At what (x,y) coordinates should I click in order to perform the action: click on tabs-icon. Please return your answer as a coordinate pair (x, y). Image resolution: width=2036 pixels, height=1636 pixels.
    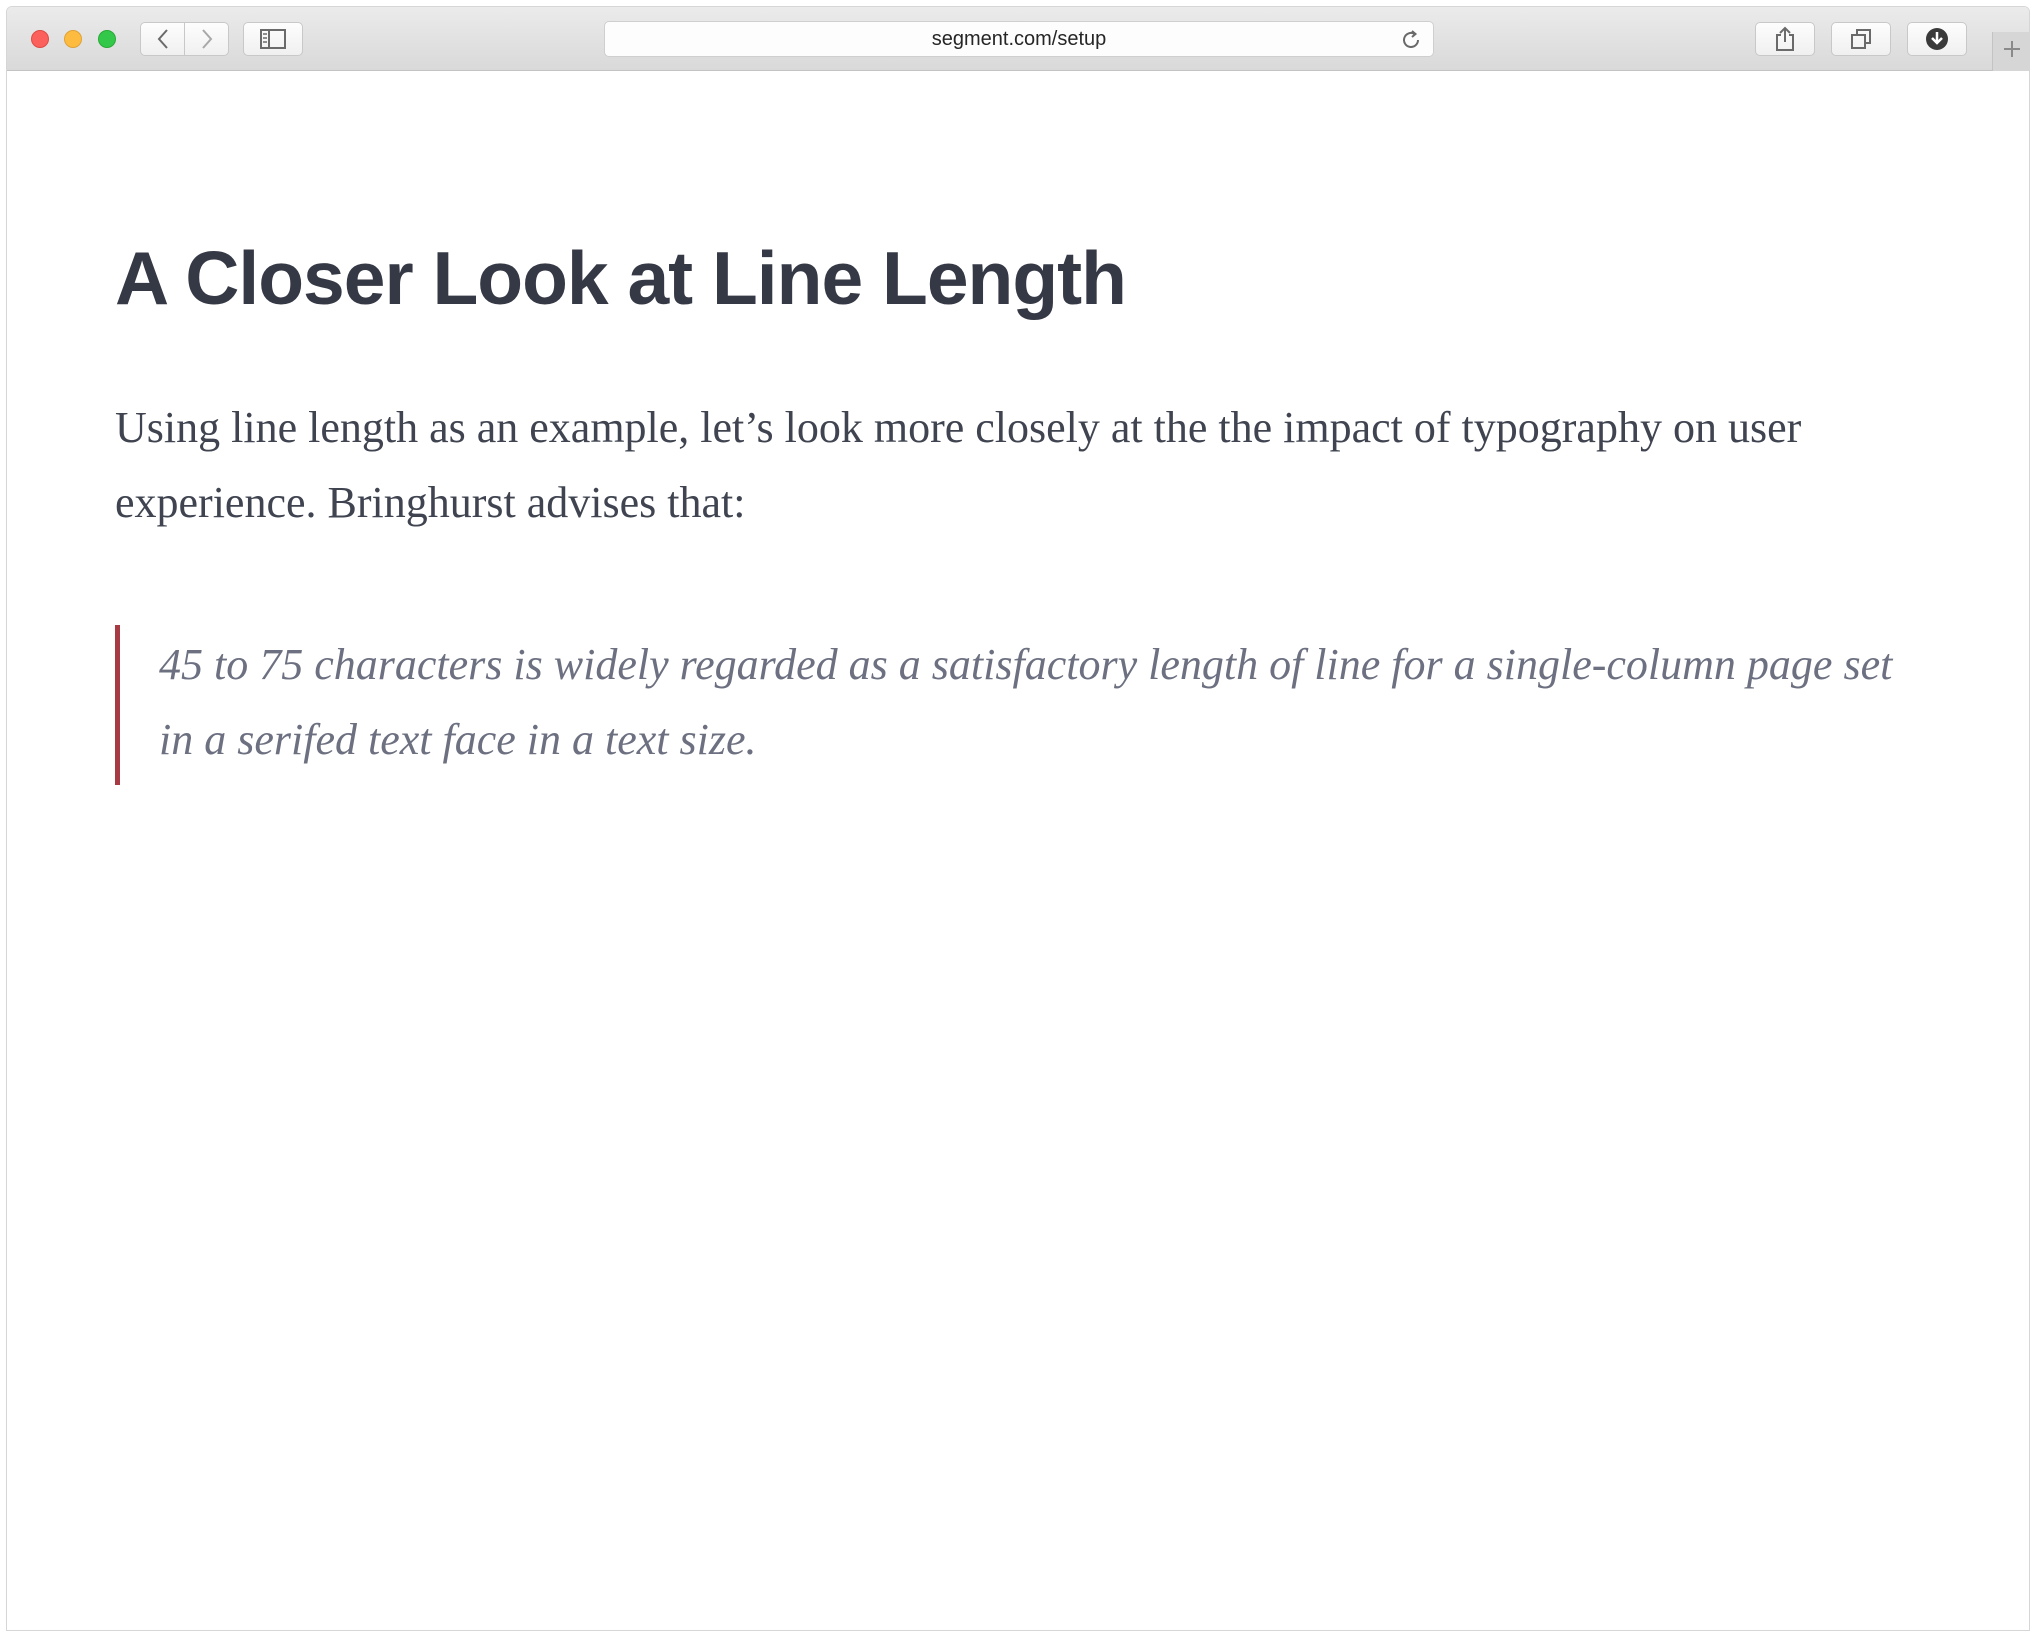
    Looking at the image, I should click on (1861, 39).